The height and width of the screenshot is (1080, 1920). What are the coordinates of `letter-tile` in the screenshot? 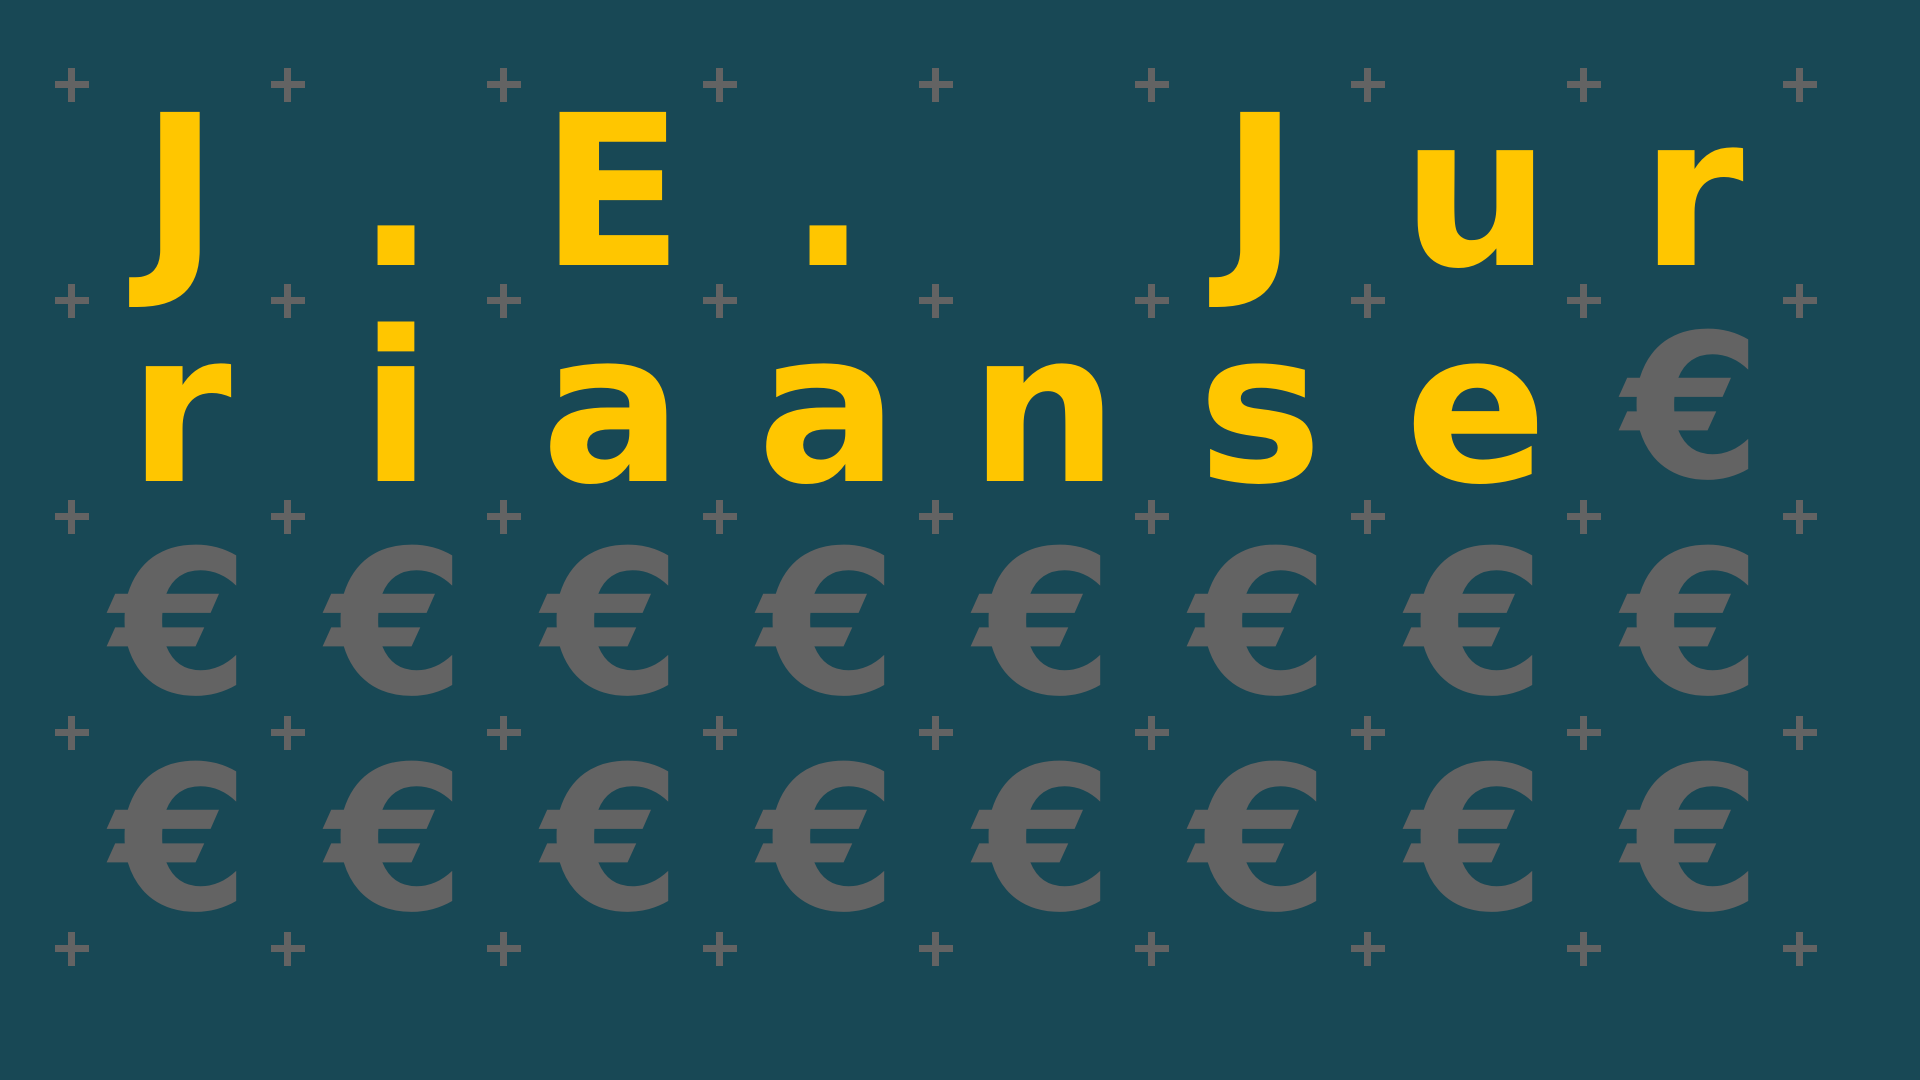 It's located at (1044, 193).